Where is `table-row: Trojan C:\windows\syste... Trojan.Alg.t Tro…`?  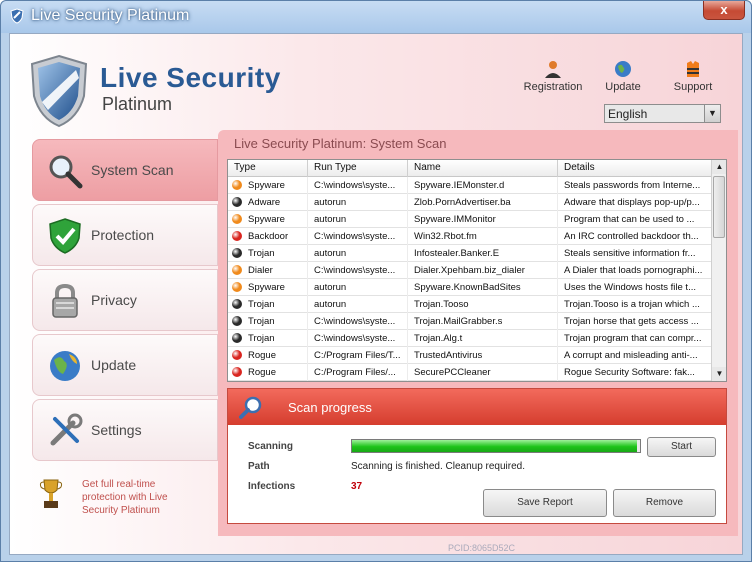
table-row: Trojan C:\windows\syste... Trojan.Alg.t Tro… is located at coordinates (470, 338).